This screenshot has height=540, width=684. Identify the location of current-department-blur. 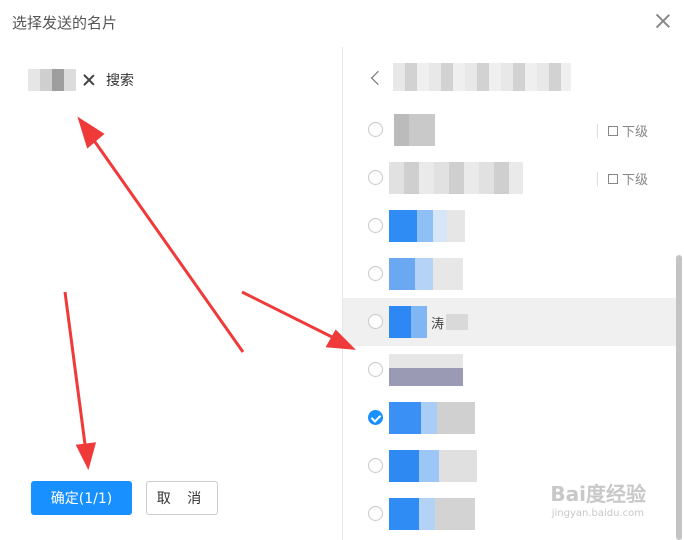
(482, 77).